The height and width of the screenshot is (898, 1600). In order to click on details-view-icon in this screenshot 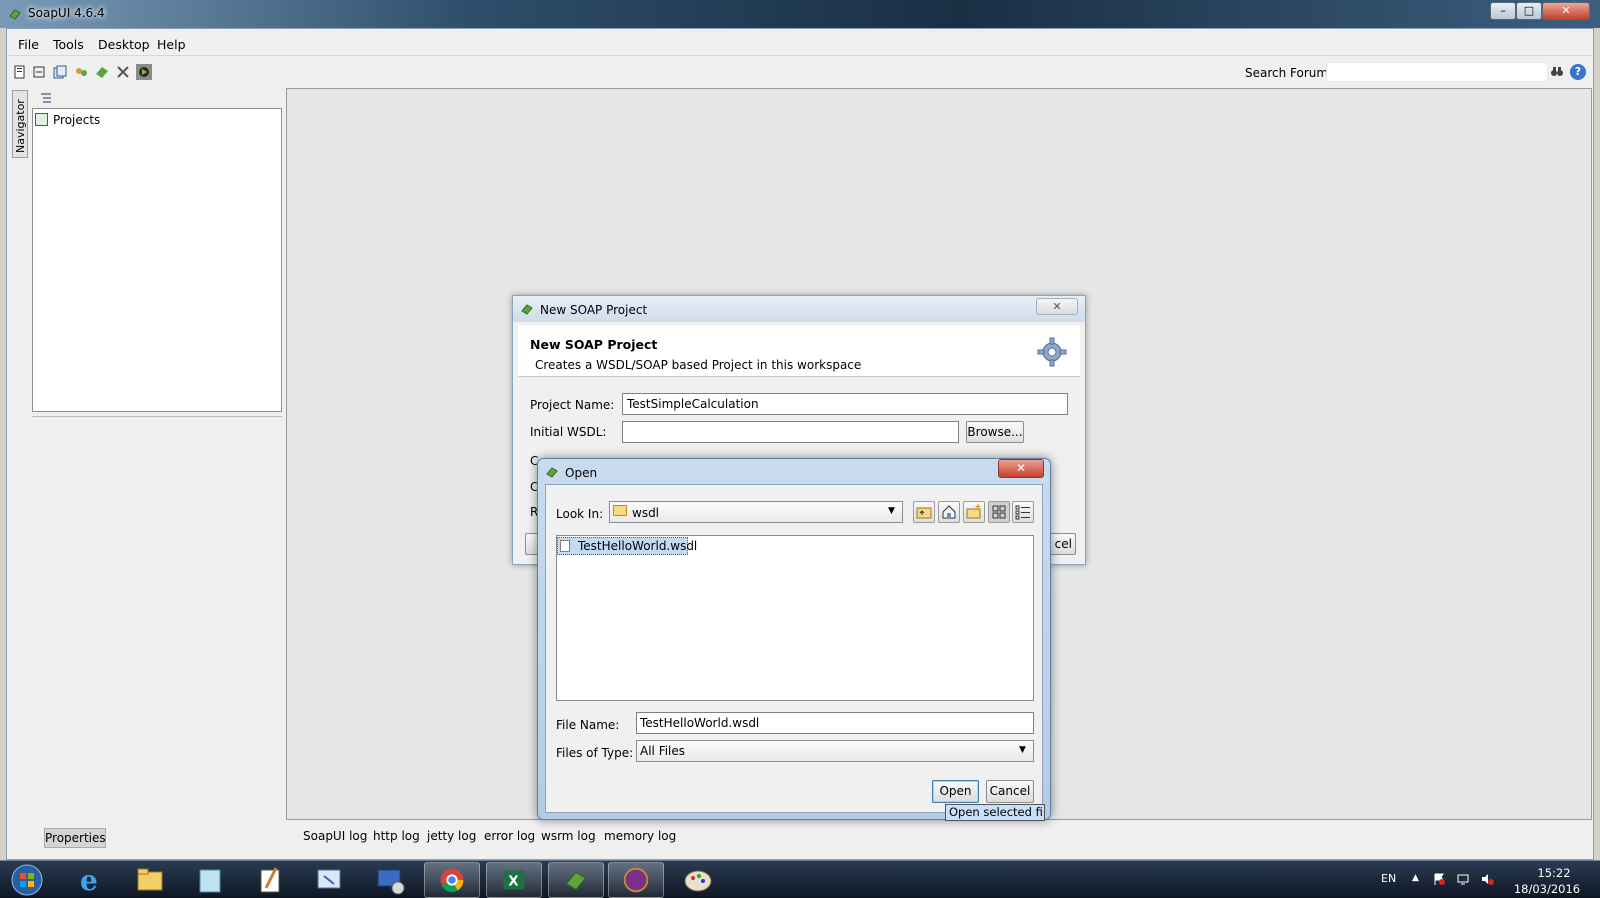, I will do `click(1022, 512)`.